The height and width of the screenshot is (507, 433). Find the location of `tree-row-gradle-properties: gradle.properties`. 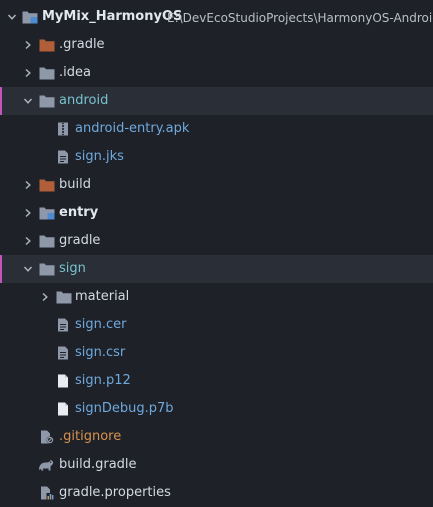

tree-row-gradle-properties: gradle.properties is located at coordinates (216, 493).